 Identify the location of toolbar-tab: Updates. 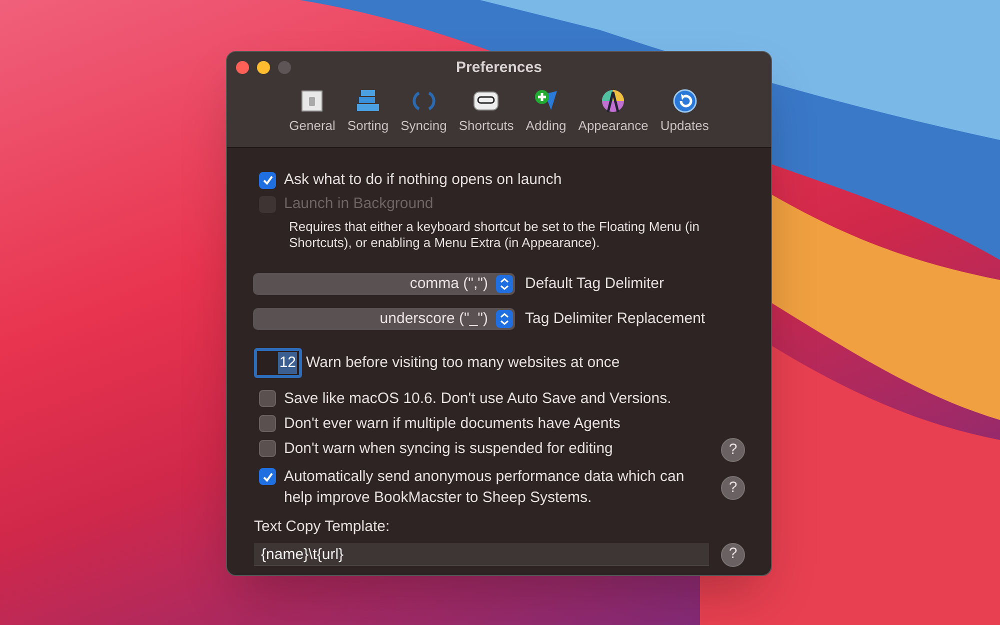
(684, 112).